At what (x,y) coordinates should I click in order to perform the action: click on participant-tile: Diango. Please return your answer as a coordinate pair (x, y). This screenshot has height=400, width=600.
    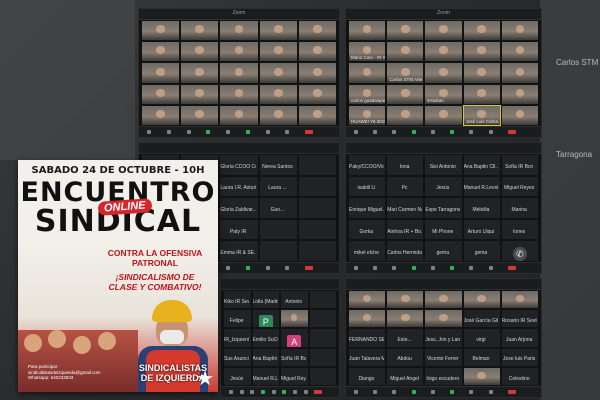
    Looking at the image, I should click on (367, 376).